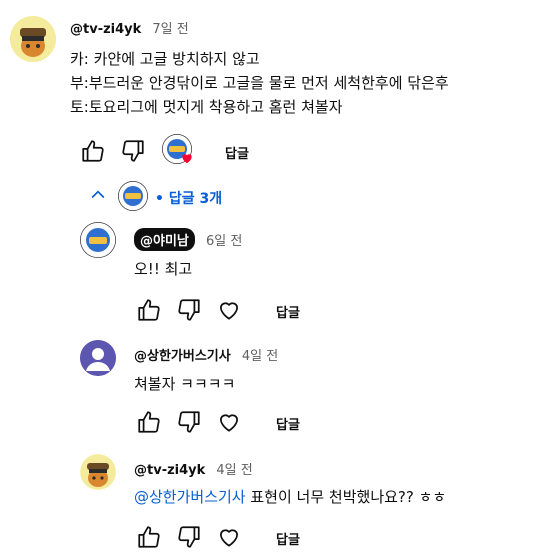 This screenshot has height=560, width=560. What do you see at coordinates (164, 239) in the screenshot?
I see `reply-author-creator: @야미남` at bounding box center [164, 239].